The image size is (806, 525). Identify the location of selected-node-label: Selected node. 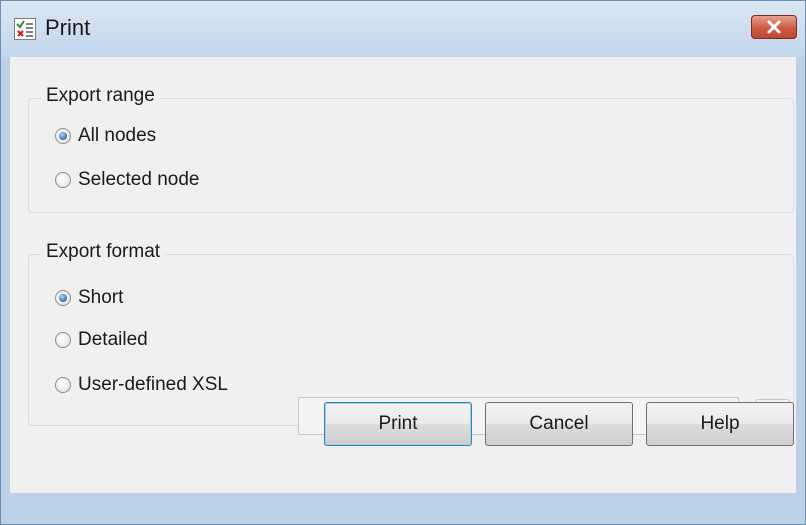
(139, 179).